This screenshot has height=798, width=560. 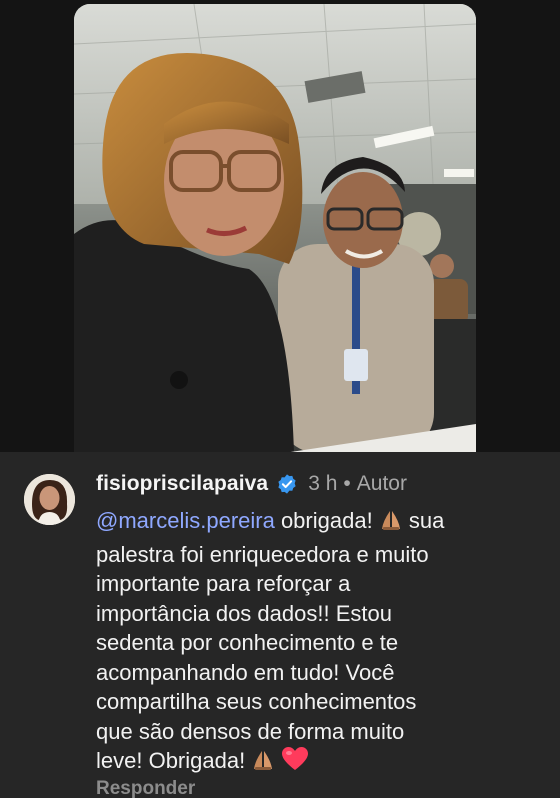 What do you see at coordinates (423, 520) in the screenshot?
I see `comment-text-fragment: sua` at bounding box center [423, 520].